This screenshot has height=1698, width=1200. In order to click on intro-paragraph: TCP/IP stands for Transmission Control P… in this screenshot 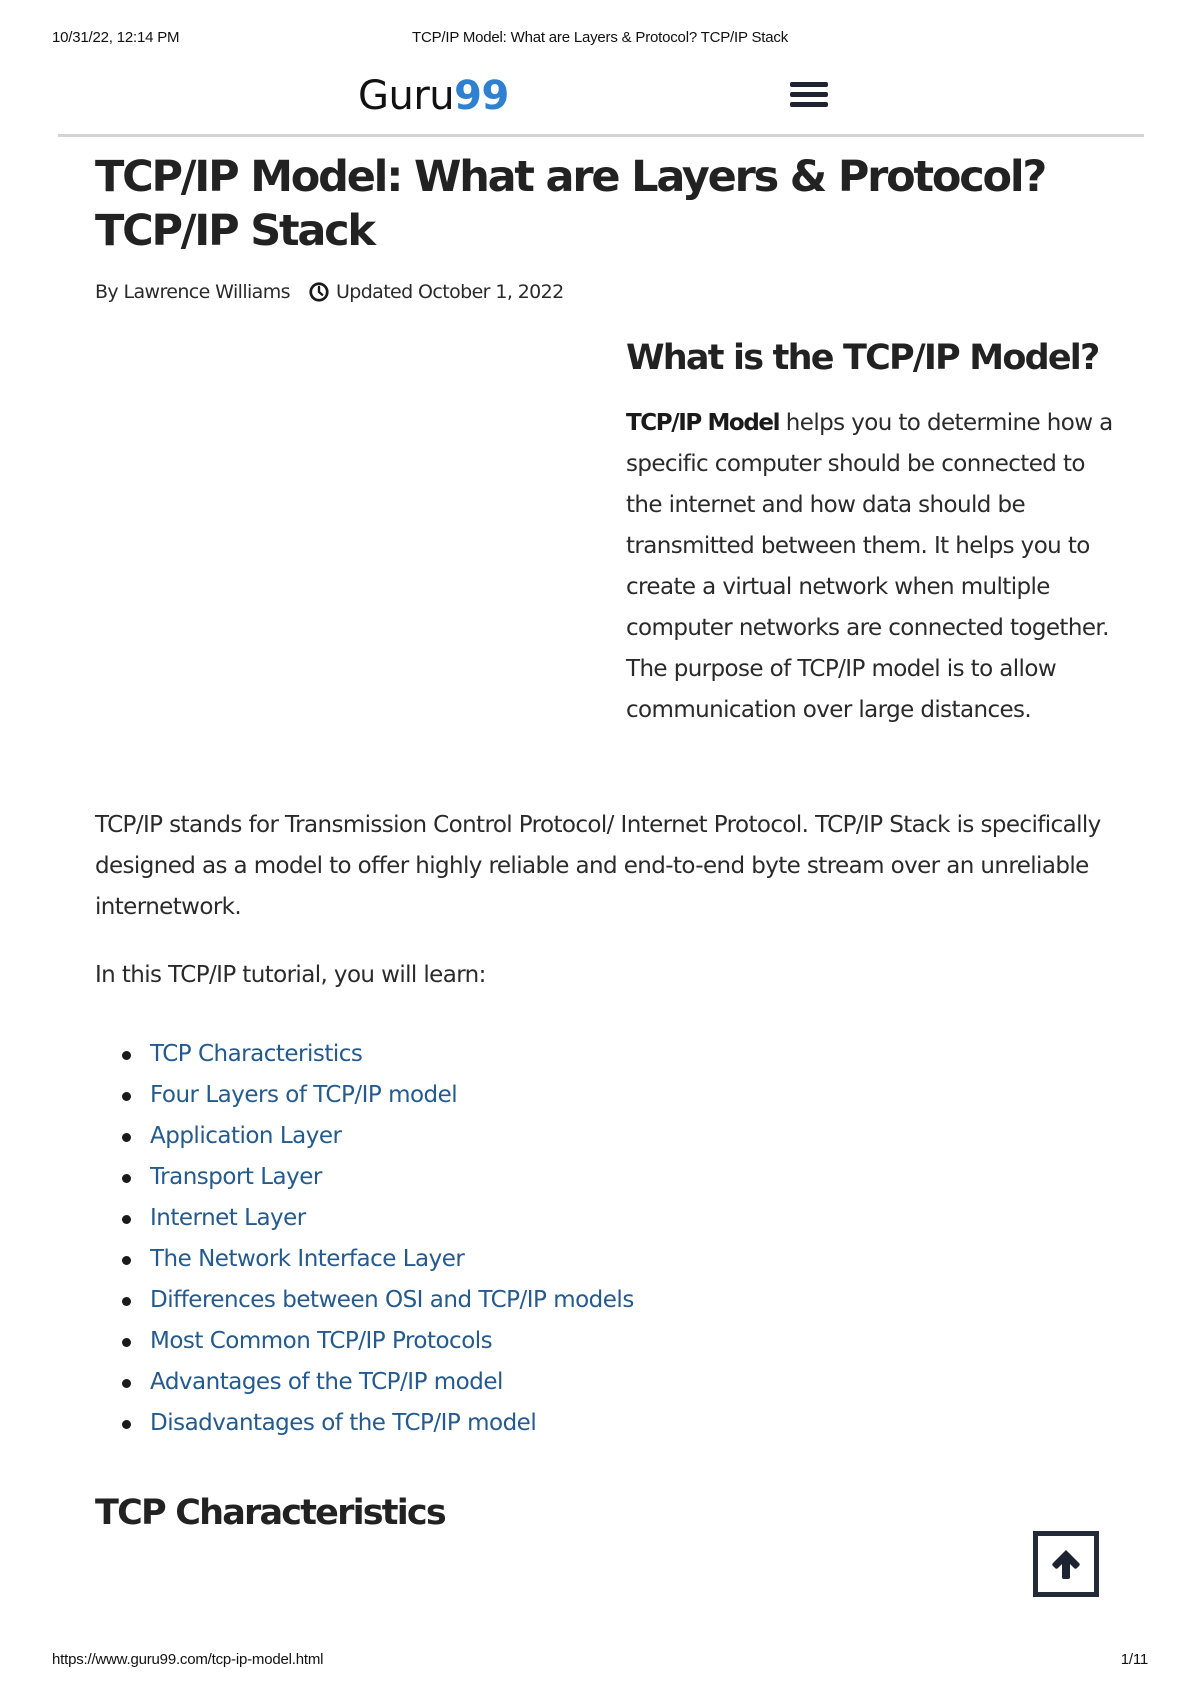, I will do `click(598, 866)`.